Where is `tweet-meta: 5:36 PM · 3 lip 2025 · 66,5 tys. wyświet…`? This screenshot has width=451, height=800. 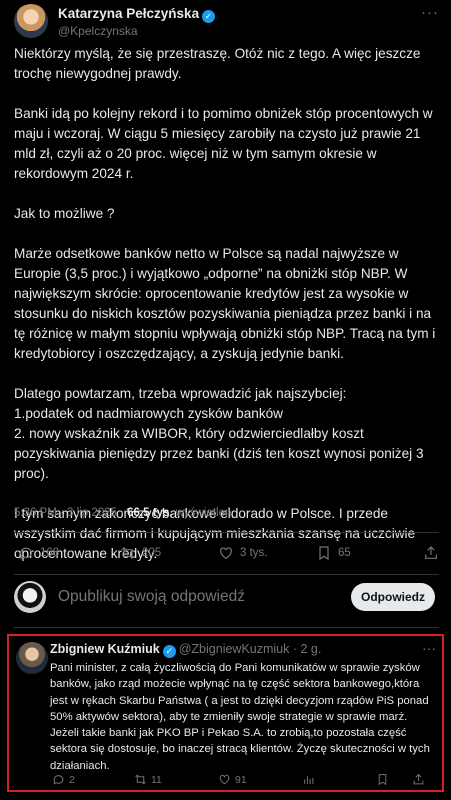 tweet-meta: 5:36 PM · 3 lip 2025 · 66,5 tys. wyświet… is located at coordinates (122, 513).